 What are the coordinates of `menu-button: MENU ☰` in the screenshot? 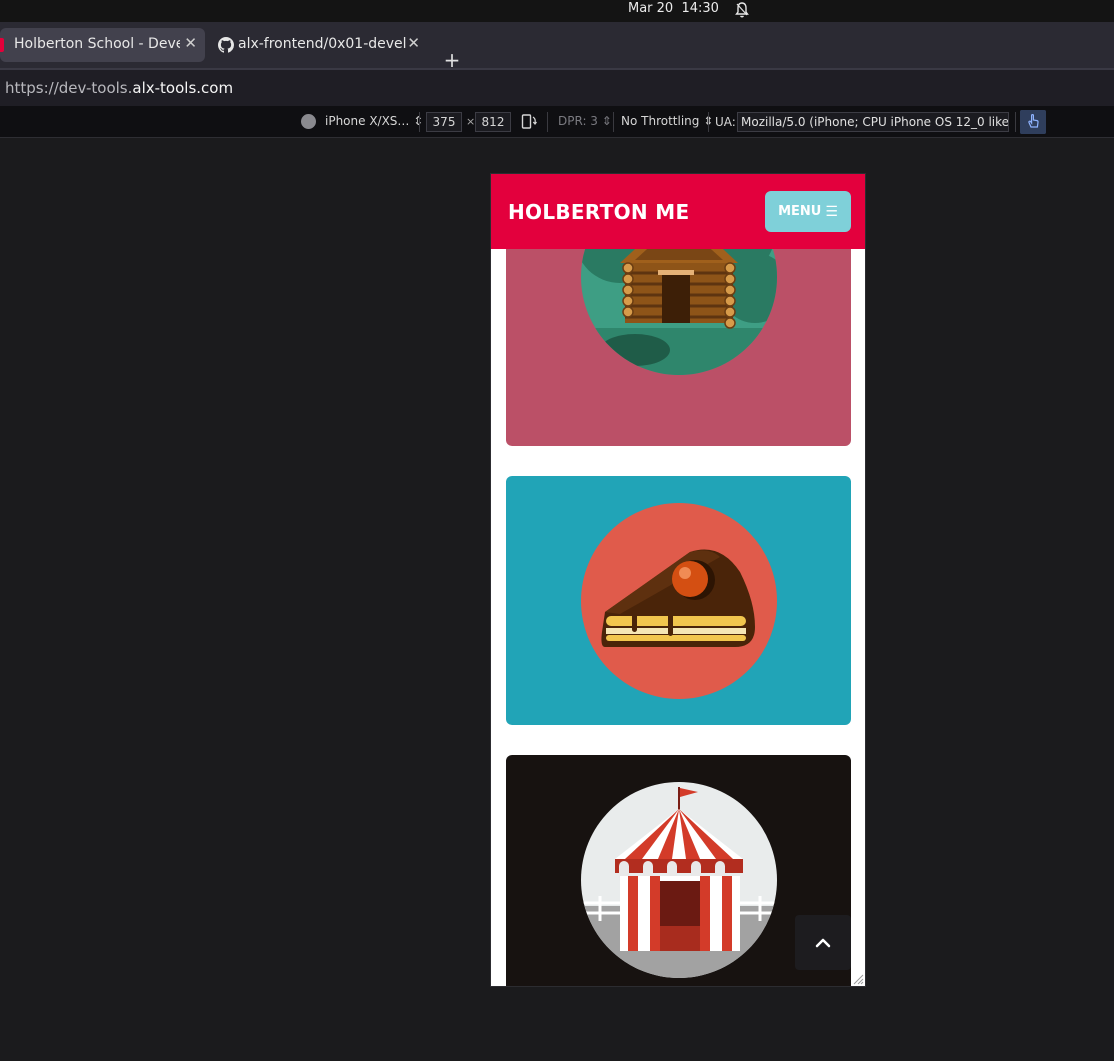 It's located at (808, 211).